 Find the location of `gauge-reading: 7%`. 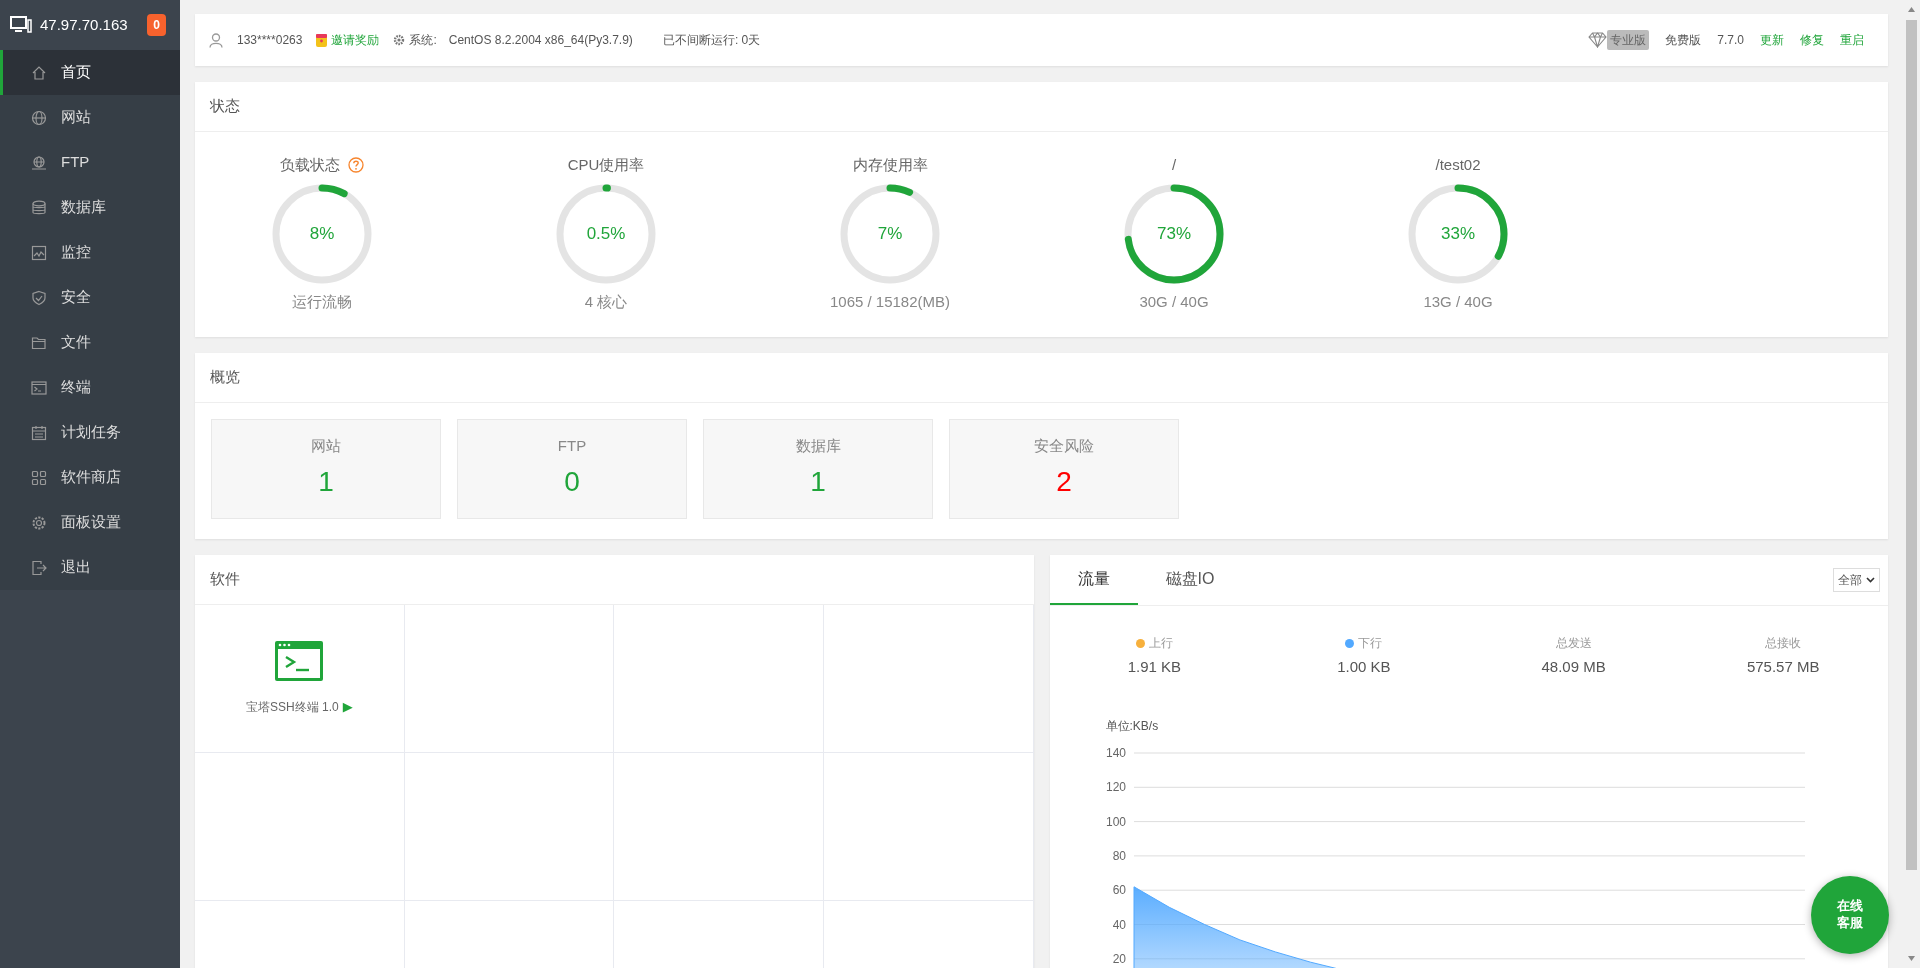

gauge-reading: 7% is located at coordinates (890, 233).